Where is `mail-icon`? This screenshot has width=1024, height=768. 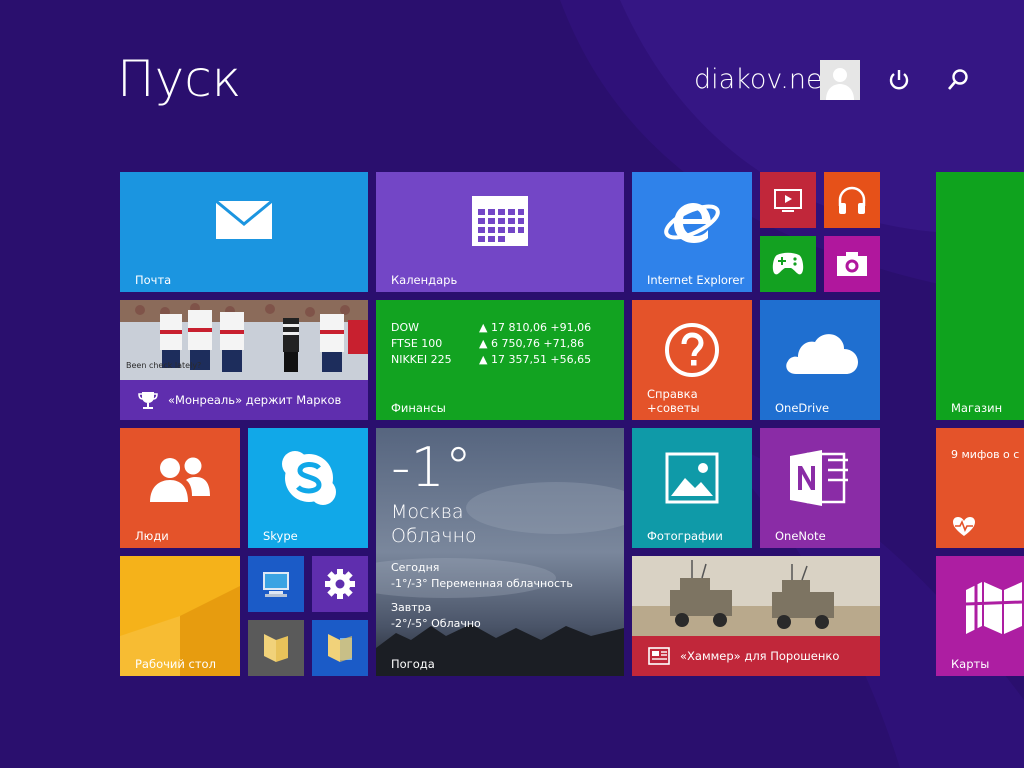
mail-icon is located at coordinates (244, 219).